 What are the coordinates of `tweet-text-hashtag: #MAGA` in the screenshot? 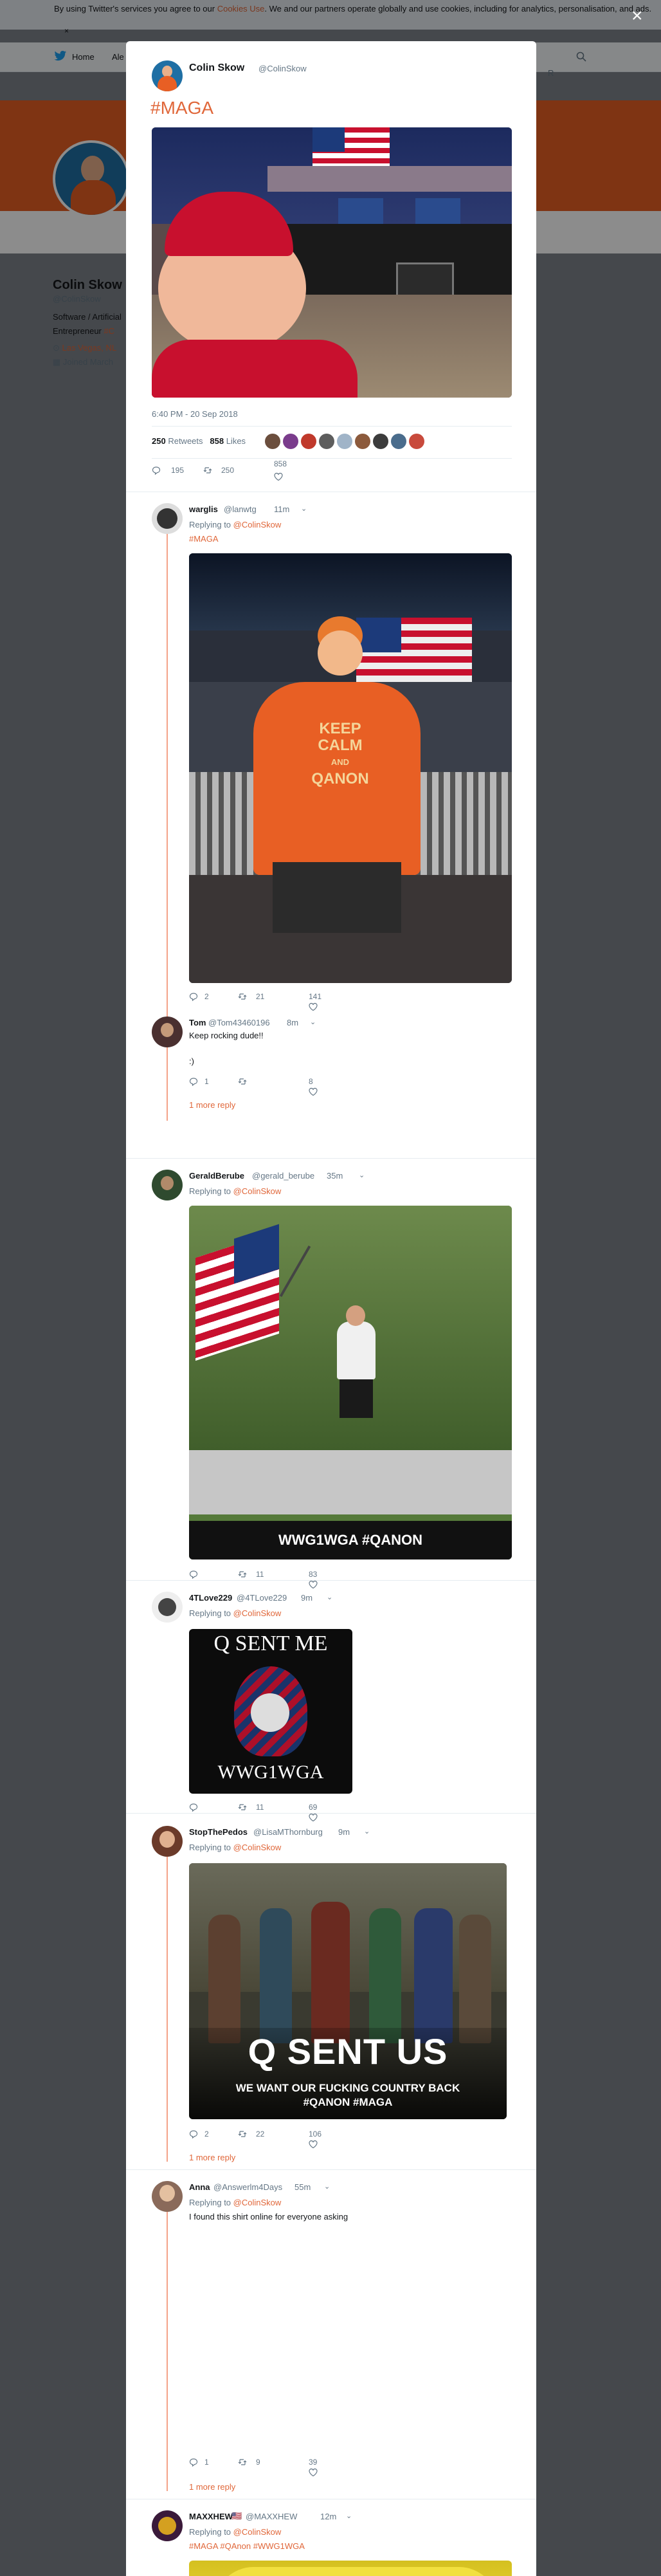 It's located at (181, 108).